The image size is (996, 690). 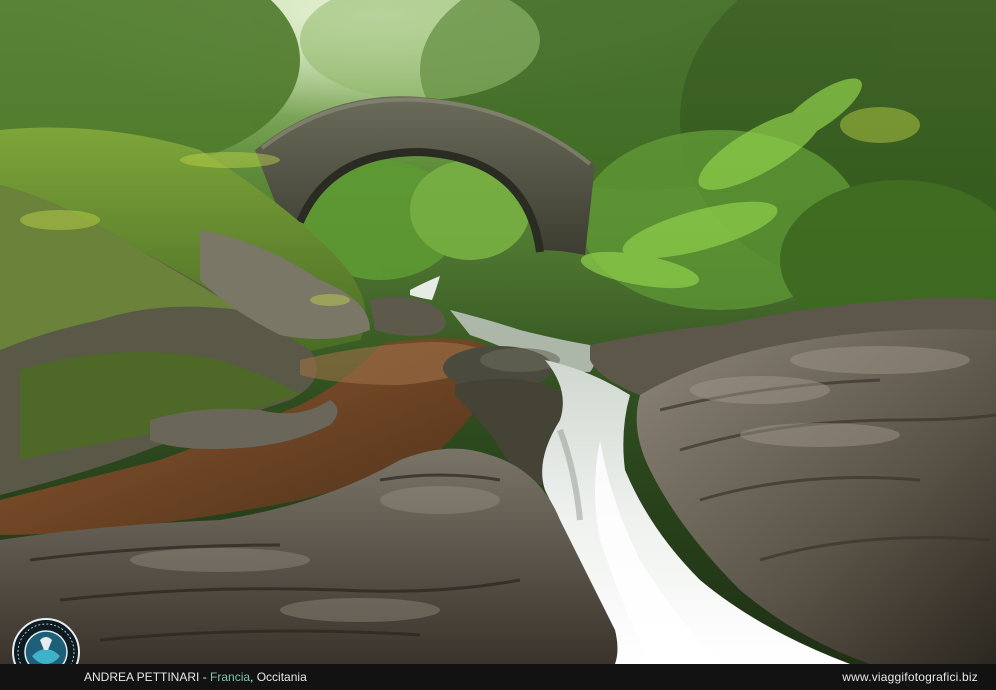 What do you see at coordinates (253, 677) in the screenshot?
I see `location-comma: ,` at bounding box center [253, 677].